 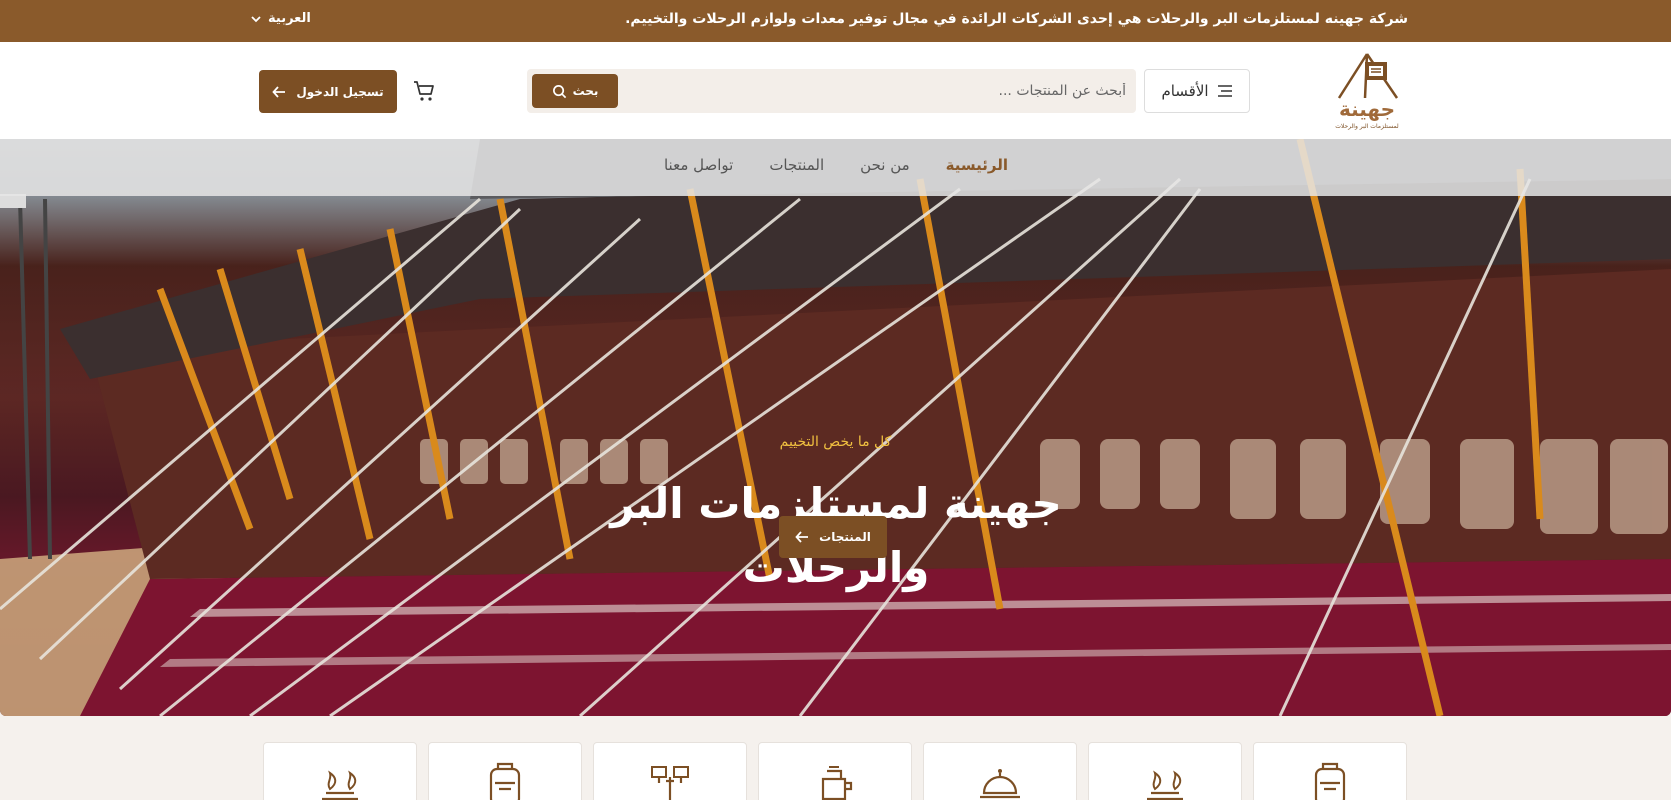 I want to click on search-input, so click(x=886, y=91).